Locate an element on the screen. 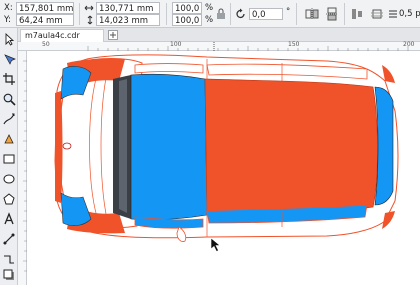 This screenshot has height=285, width=420. new-tab-icon is located at coordinates (113, 35).